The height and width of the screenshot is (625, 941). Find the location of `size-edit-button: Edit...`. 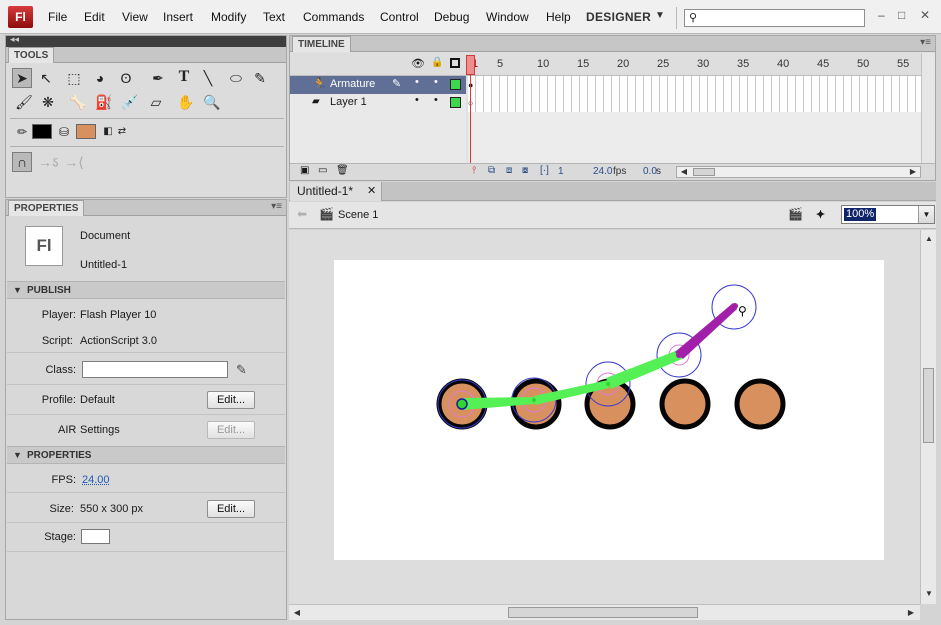

size-edit-button: Edit... is located at coordinates (231, 509).